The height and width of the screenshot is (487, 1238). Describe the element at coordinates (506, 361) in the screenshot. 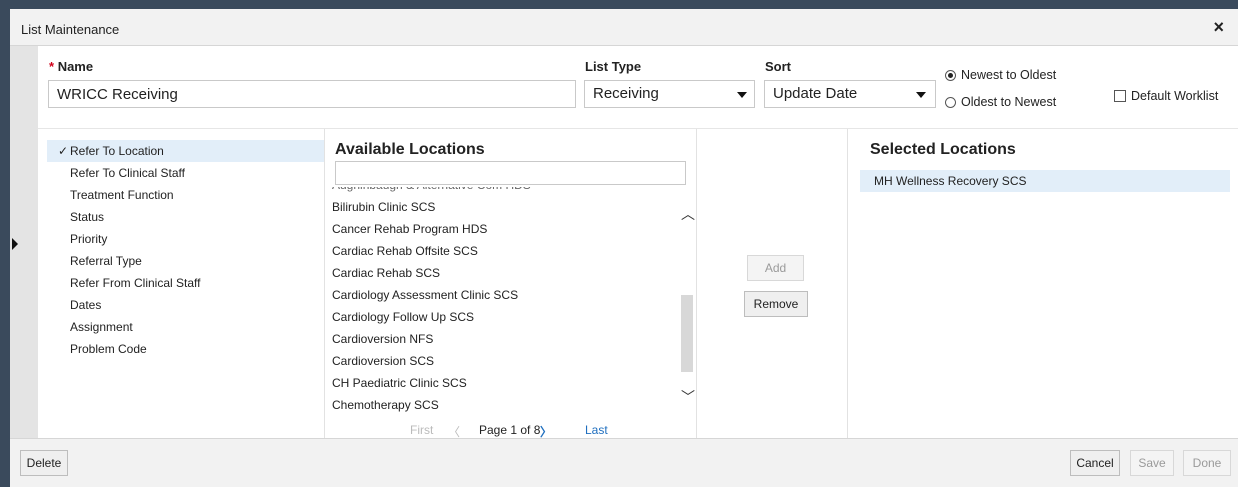

I see `list-item: Cardioversion SCS` at that location.